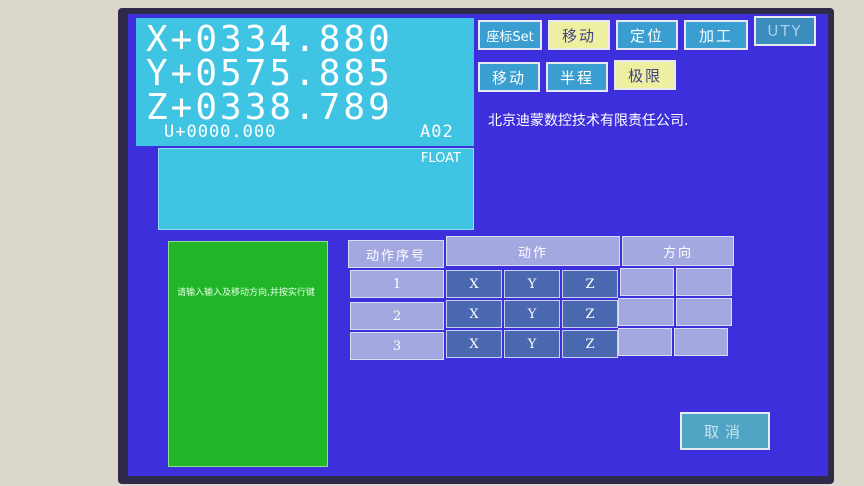 The image size is (864, 486). What do you see at coordinates (590, 344) in the screenshot?
I see `row-3-z-button: Z` at bounding box center [590, 344].